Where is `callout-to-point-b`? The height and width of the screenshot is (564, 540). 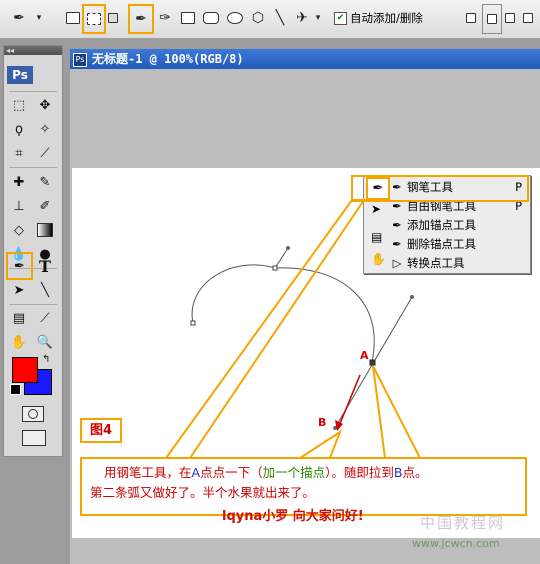 callout-to-point-b is located at coordinates (319, 444).